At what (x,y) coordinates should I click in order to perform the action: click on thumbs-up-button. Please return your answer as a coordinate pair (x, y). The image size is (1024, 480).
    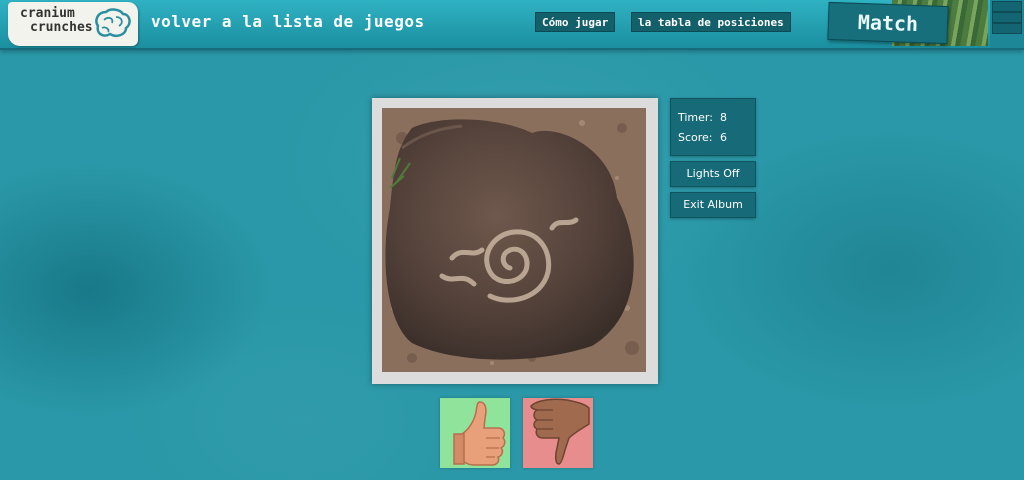
    Looking at the image, I should click on (475, 433).